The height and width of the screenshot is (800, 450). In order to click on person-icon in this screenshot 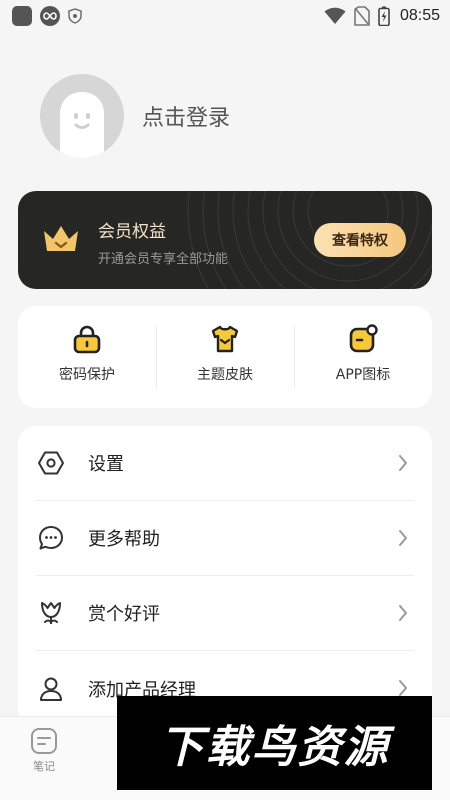, I will do `click(51, 689)`.